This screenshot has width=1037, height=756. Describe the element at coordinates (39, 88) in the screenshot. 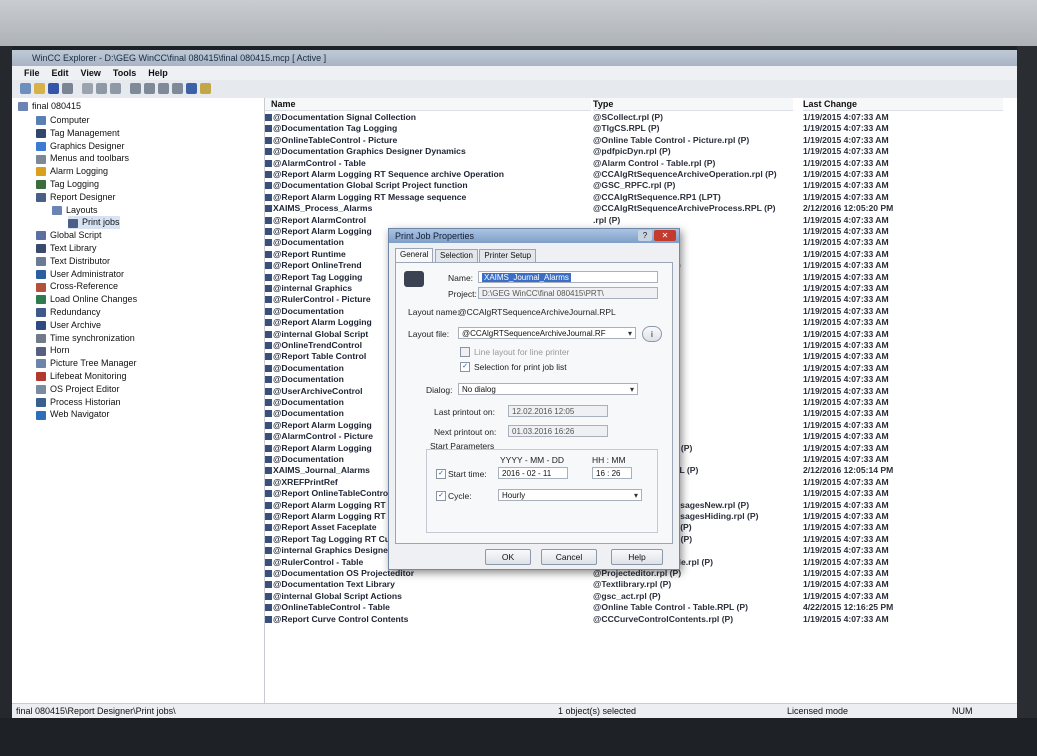

I see `open-icon` at that location.